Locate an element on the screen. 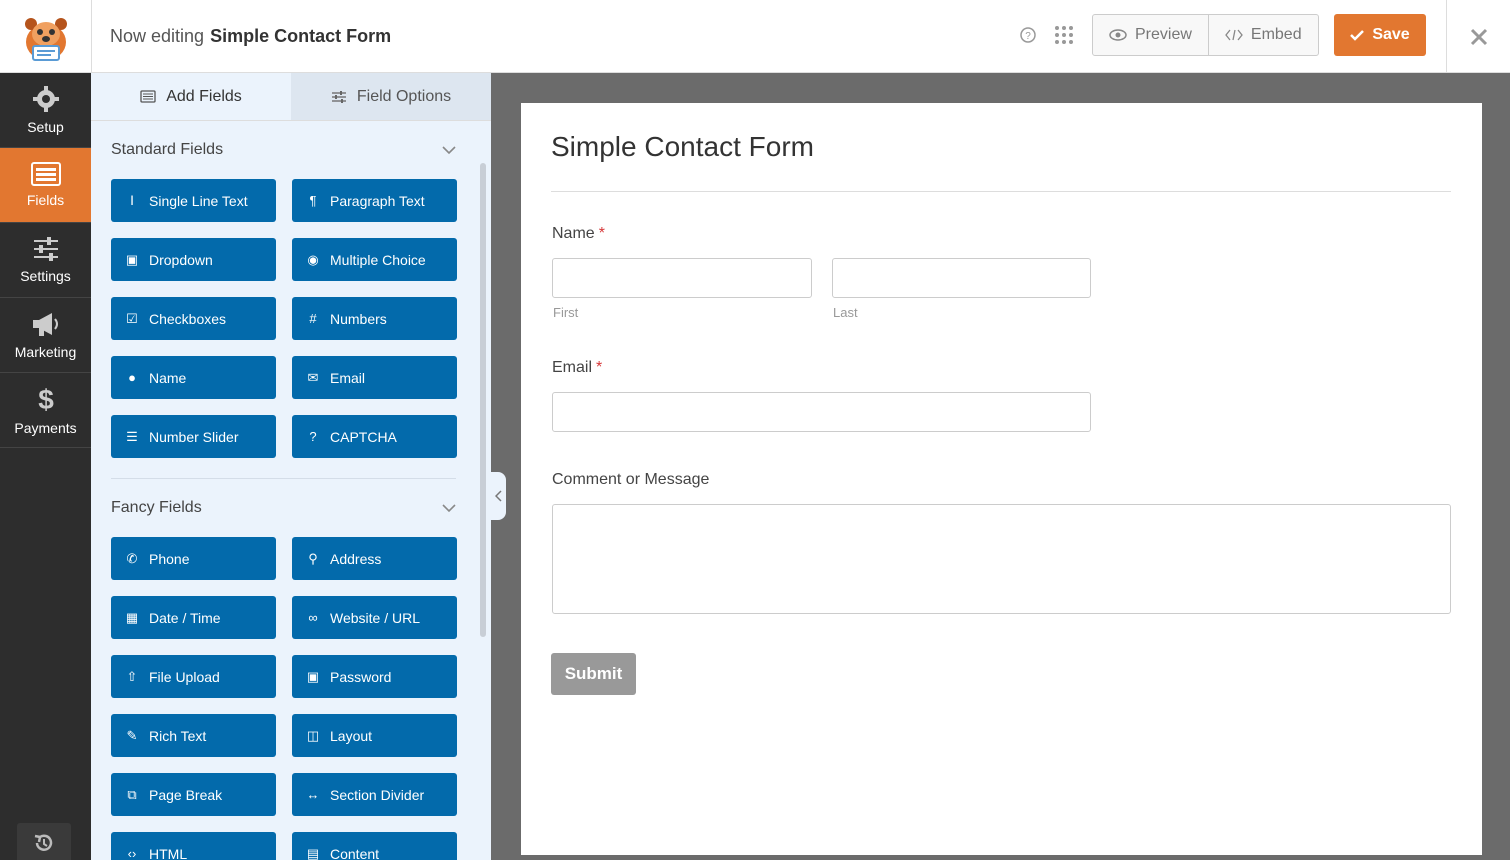  field-button-layout: ◫ Layout is located at coordinates (374, 735).